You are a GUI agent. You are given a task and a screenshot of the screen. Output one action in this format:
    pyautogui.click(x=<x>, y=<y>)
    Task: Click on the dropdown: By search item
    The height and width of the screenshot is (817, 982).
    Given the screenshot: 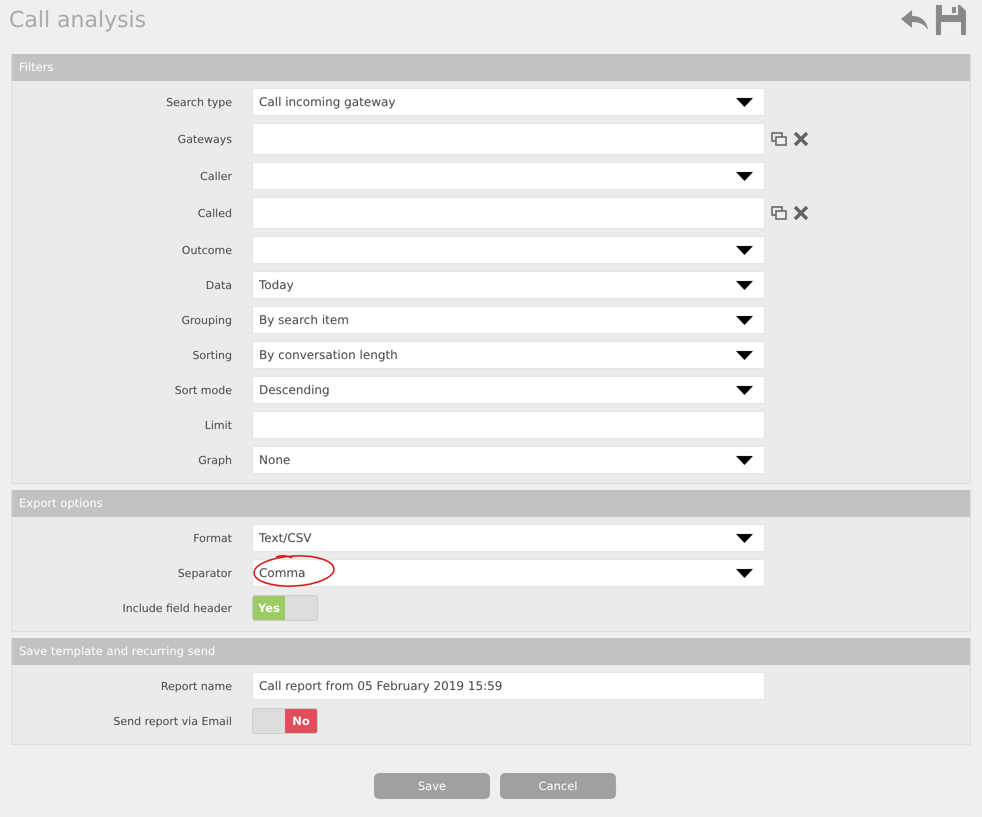 What is the action you would take?
    pyautogui.click(x=508, y=320)
    